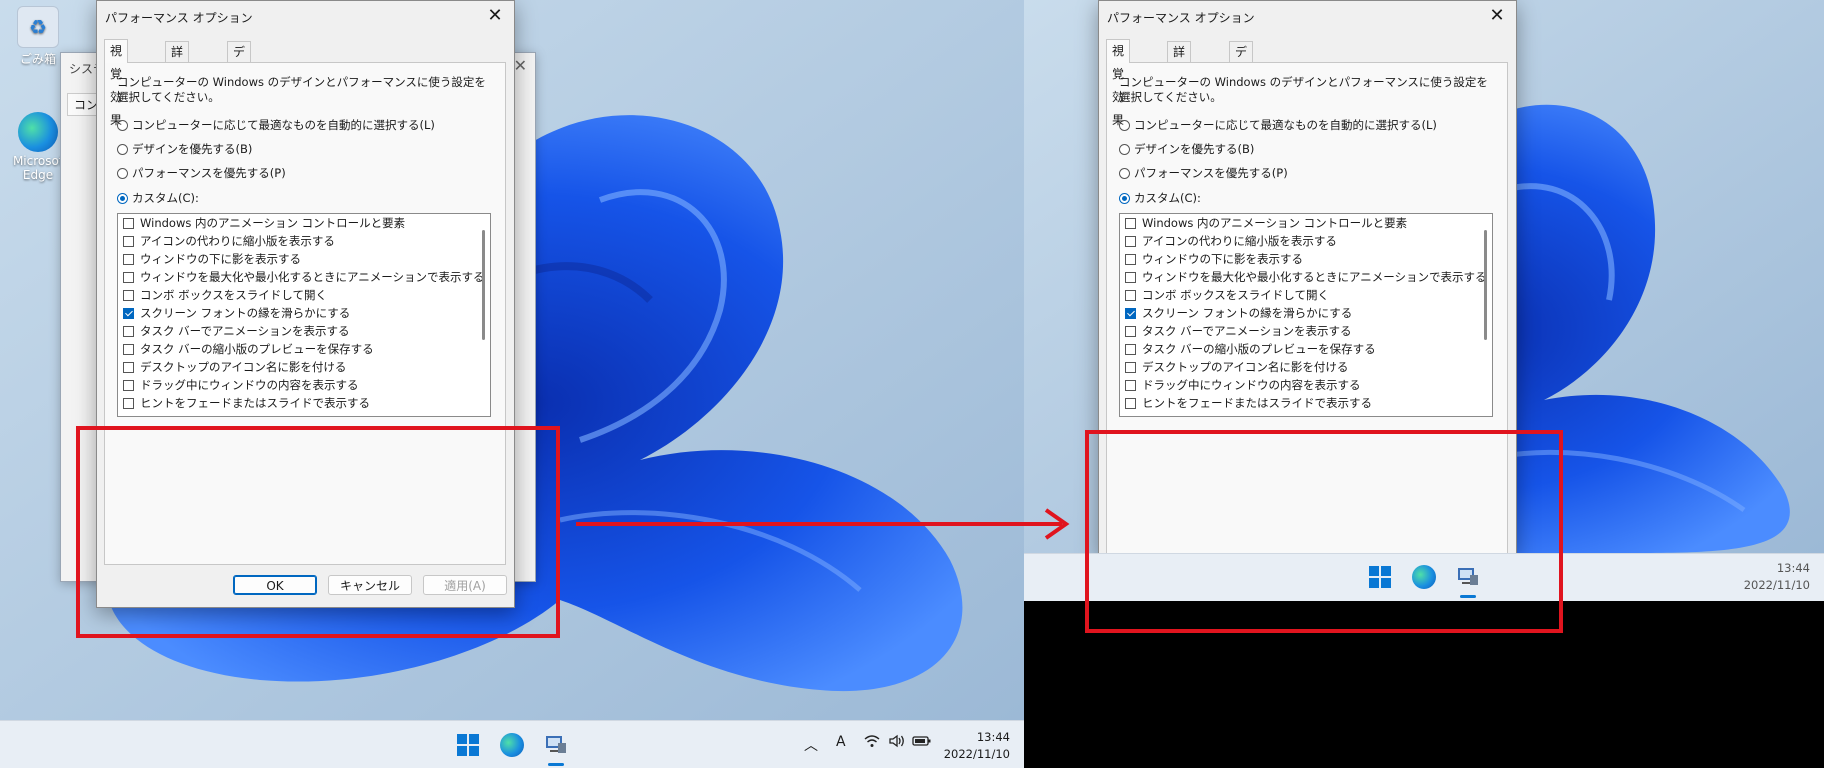  Describe the element at coordinates (922, 743) in the screenshot. I see `battery-icon` at that location.